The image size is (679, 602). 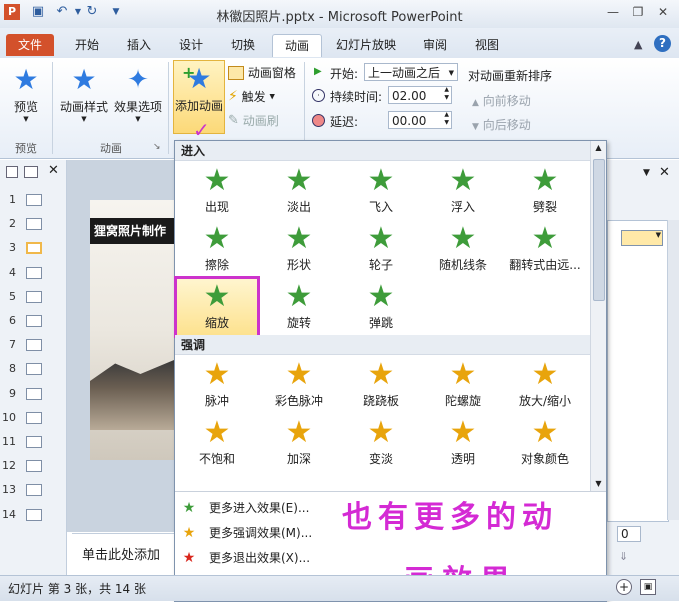 What do you see at coordinates (189, 508) in the screenshot?
I see `more-entrance-icon: ★` at bounding box center [189, 508].